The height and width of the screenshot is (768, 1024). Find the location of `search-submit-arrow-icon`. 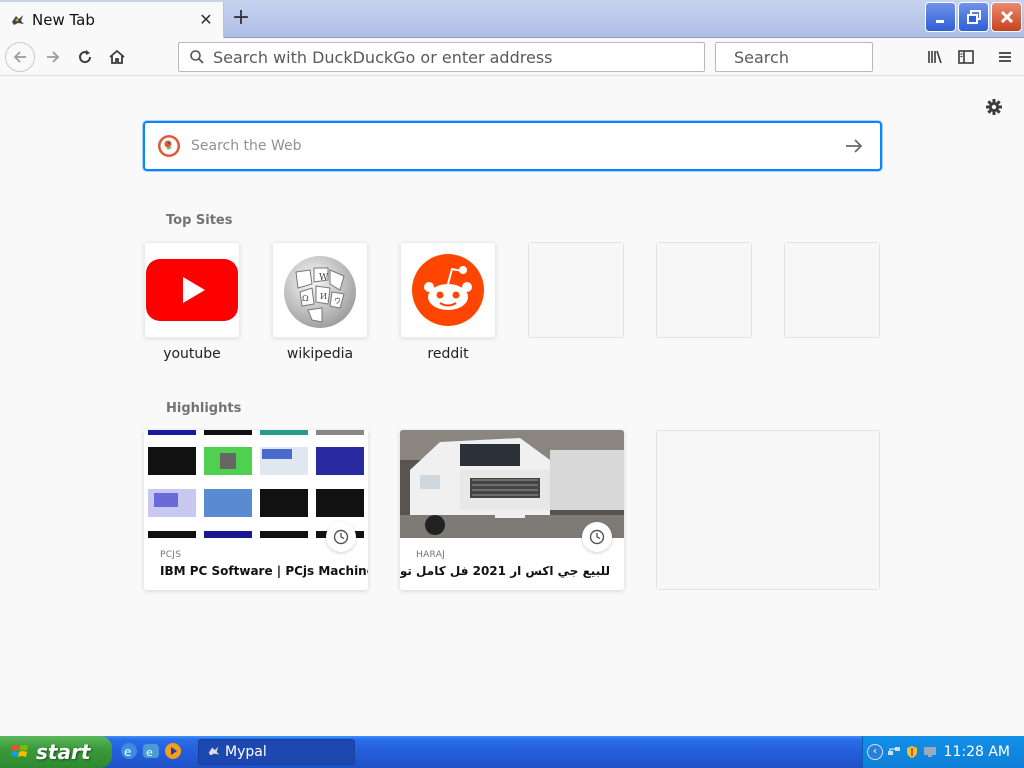

search-submit-arrow-icon is located at coordinates (854, 146).